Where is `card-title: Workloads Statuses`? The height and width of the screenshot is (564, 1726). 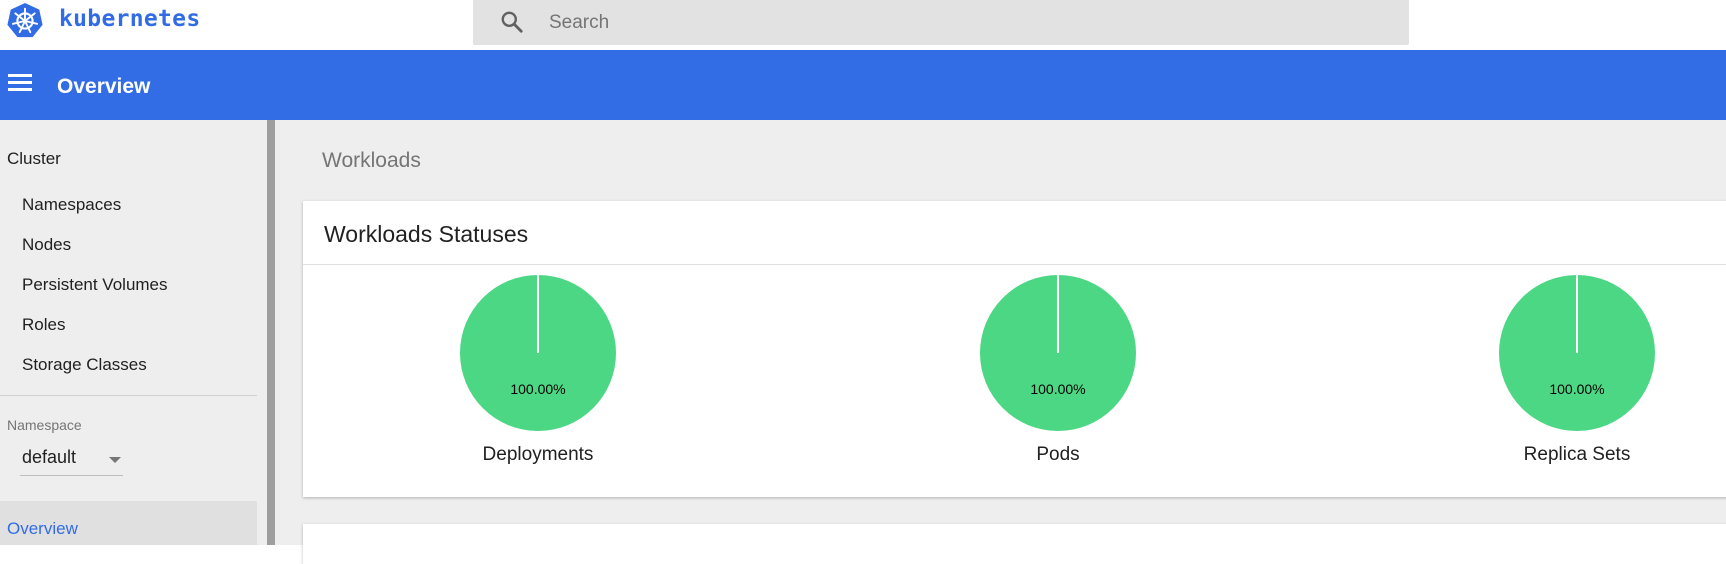
card-title: Workloads Statuses is located at coordinates (426, 234).